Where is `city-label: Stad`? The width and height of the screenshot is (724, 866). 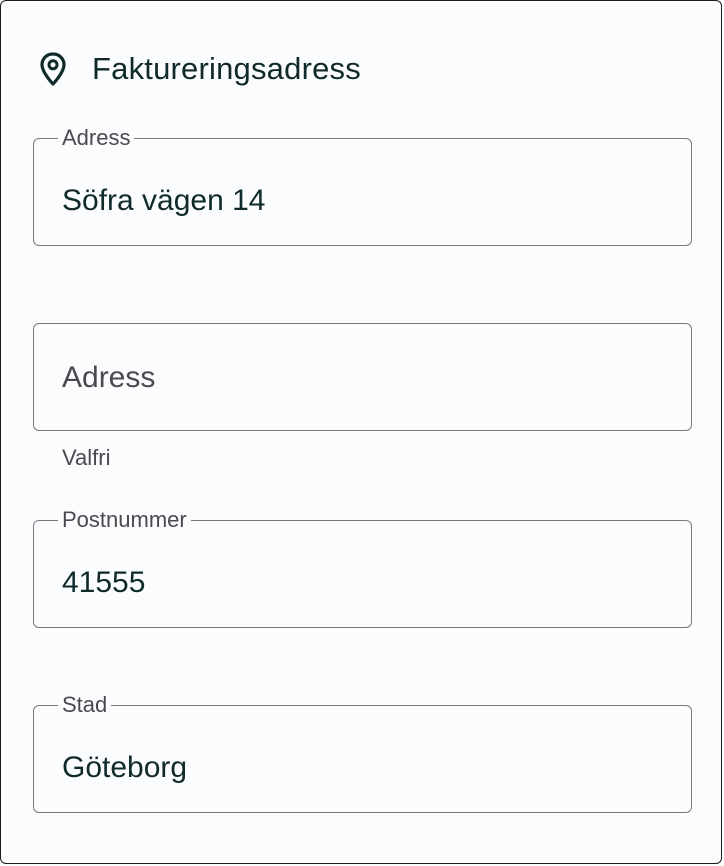
city-label: Stad is located at coordinates (85, 704).